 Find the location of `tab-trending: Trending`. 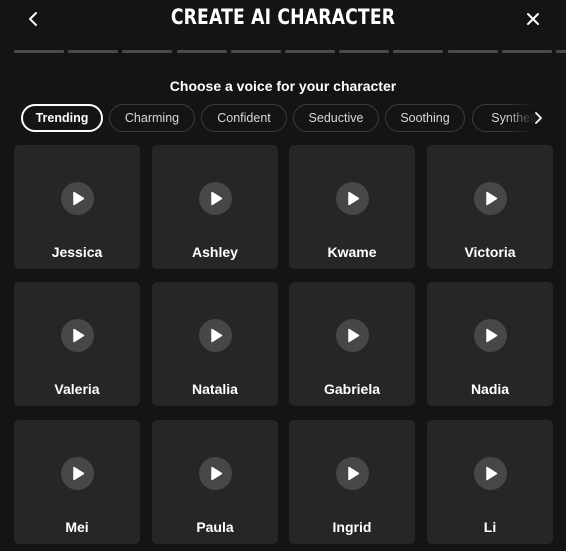

tab-trending: Trending is located at coordinates (62, 118).